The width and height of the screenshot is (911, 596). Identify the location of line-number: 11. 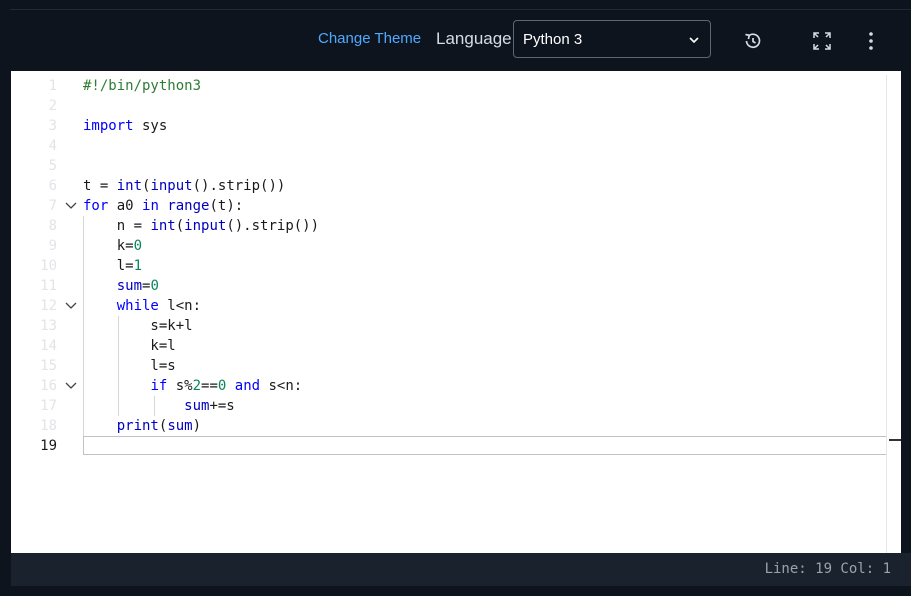
(48, 286).